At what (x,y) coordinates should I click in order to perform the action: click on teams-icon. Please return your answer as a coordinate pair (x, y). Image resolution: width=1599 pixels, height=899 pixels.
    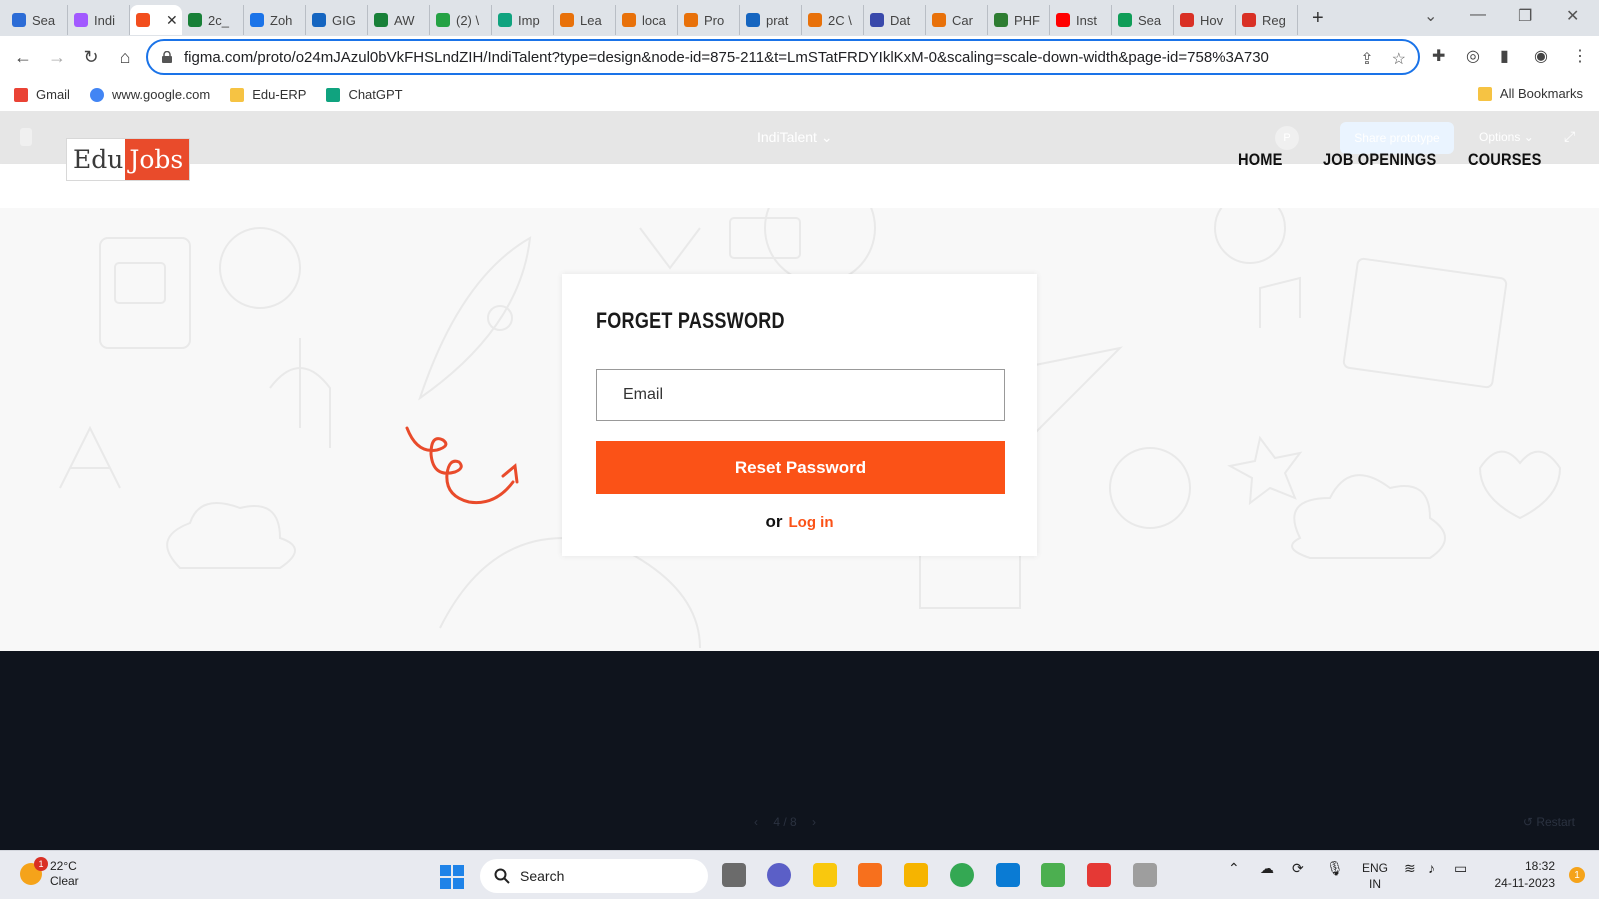
    Looking at the image, I should click on (779, 875).